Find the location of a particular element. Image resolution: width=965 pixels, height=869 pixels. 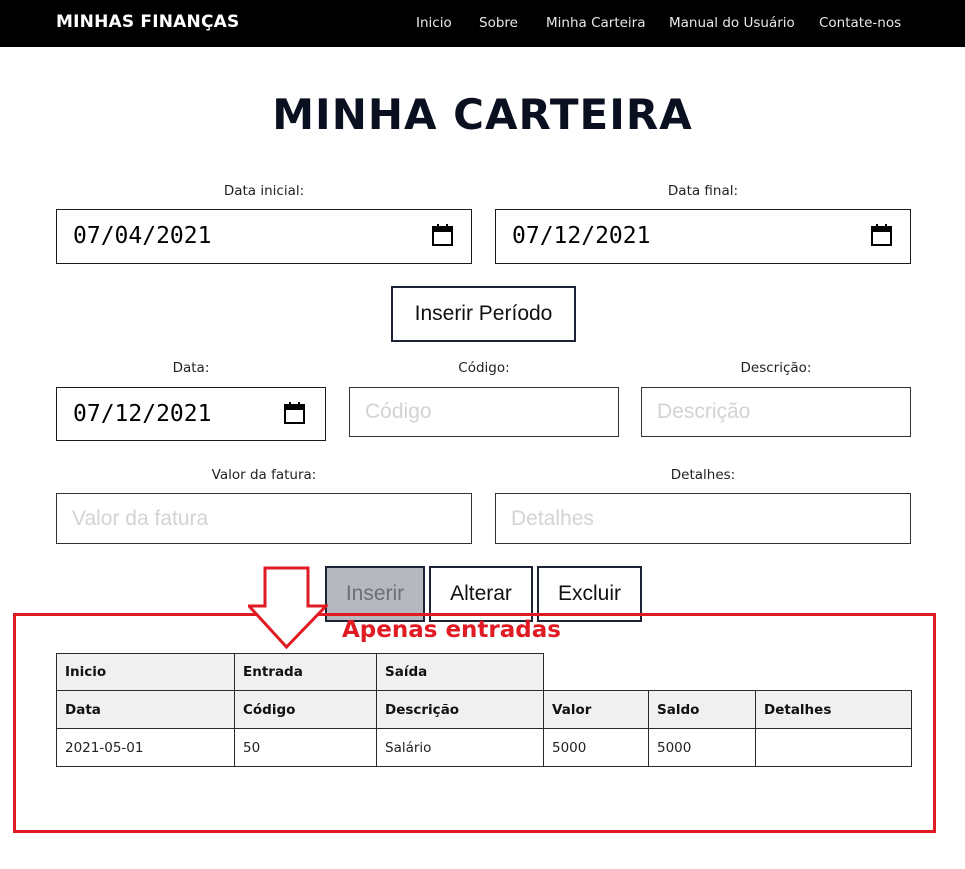

table-cell: Salário is located at coordinates (460, 747).